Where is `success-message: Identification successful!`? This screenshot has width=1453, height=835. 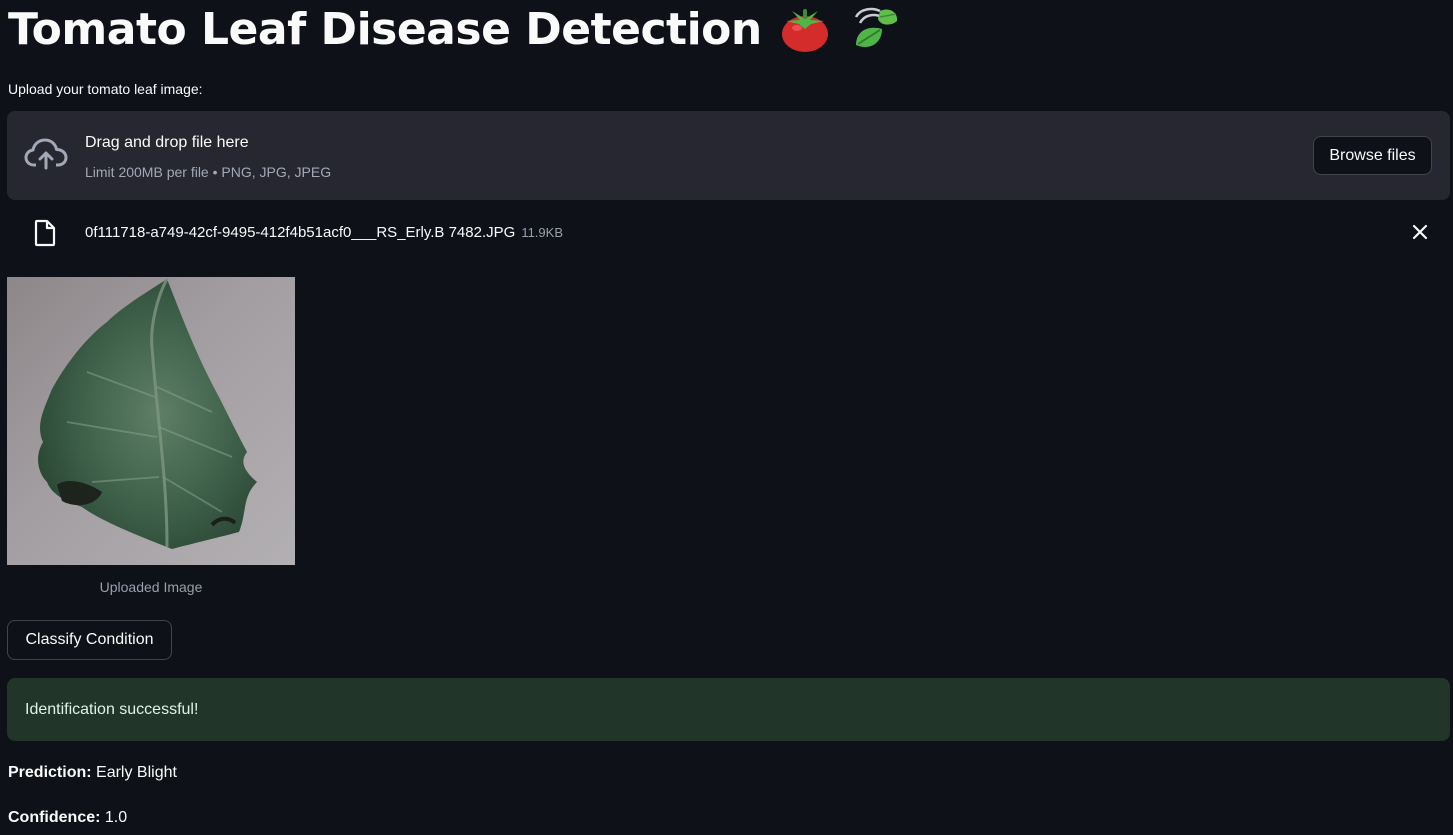
success-message: Identification successful! is located at coordinates (112, 709).